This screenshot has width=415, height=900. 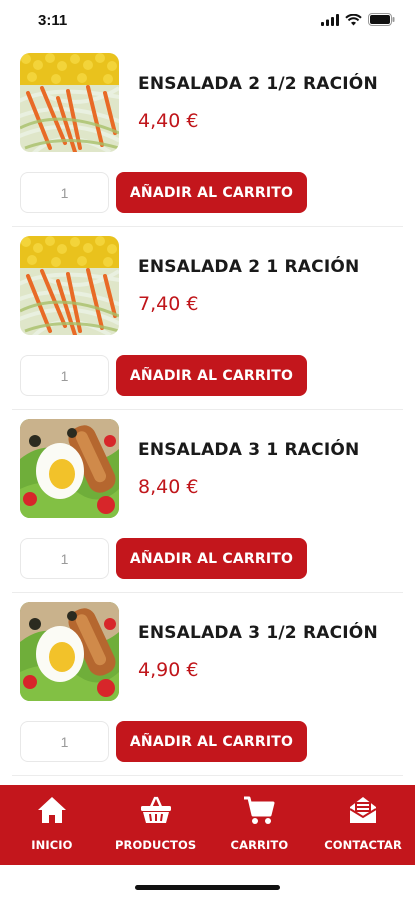 What do you see at coordinates (248, 267) in the screenshot?
I see `product-name: ENSALADA 2 1 RACIÓN` at bounding box center [248, 267].